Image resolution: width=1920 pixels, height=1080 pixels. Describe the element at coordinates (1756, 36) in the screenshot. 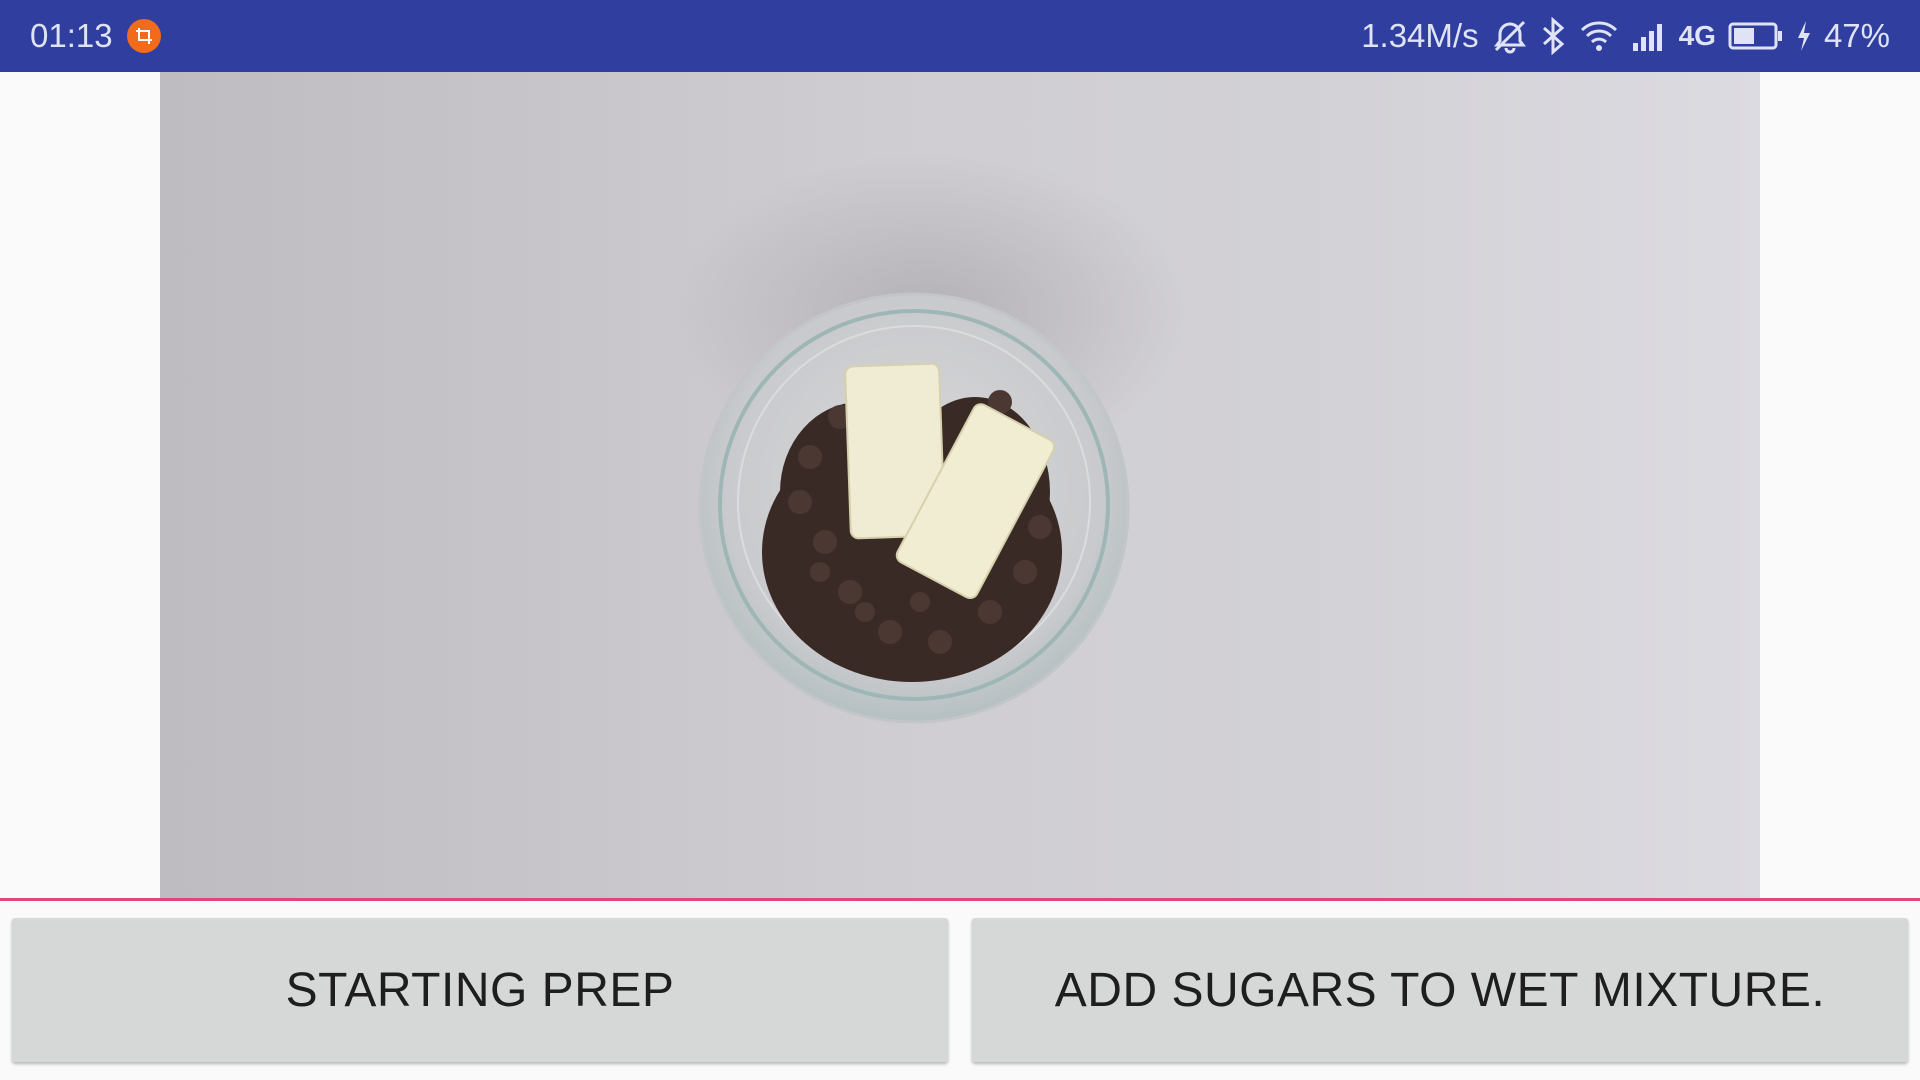

I see `battery-icon` at that location.